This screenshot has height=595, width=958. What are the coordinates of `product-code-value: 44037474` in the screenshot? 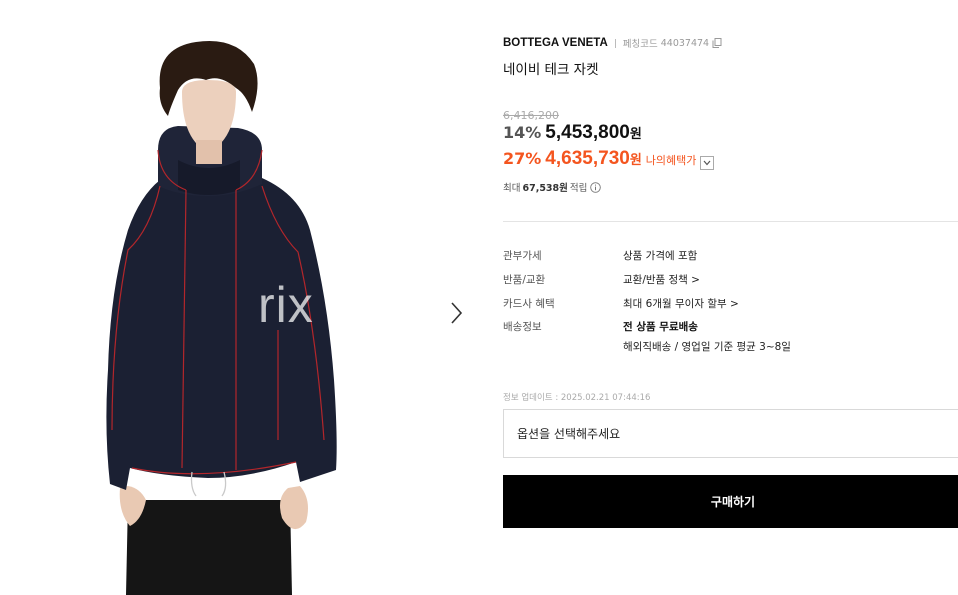 It's located at (685, 43).